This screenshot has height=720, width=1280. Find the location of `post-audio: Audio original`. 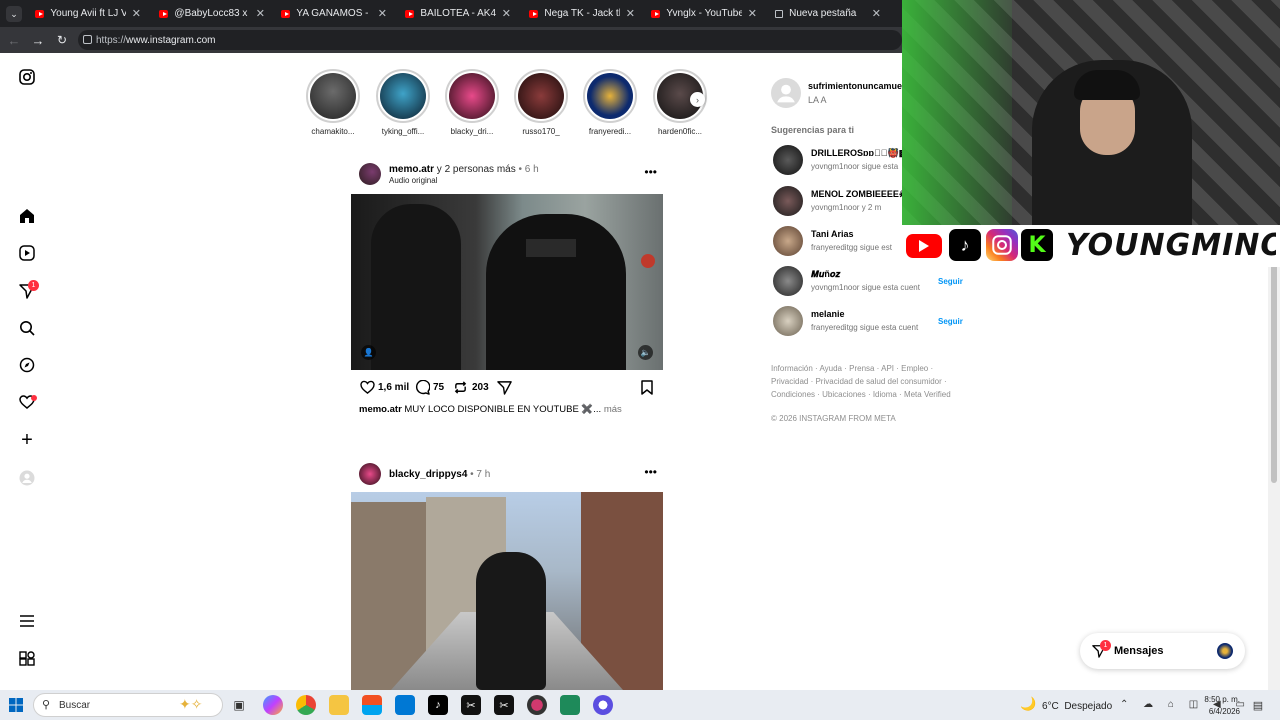

post-audio: Audio original is located at coordinates (413, 180).